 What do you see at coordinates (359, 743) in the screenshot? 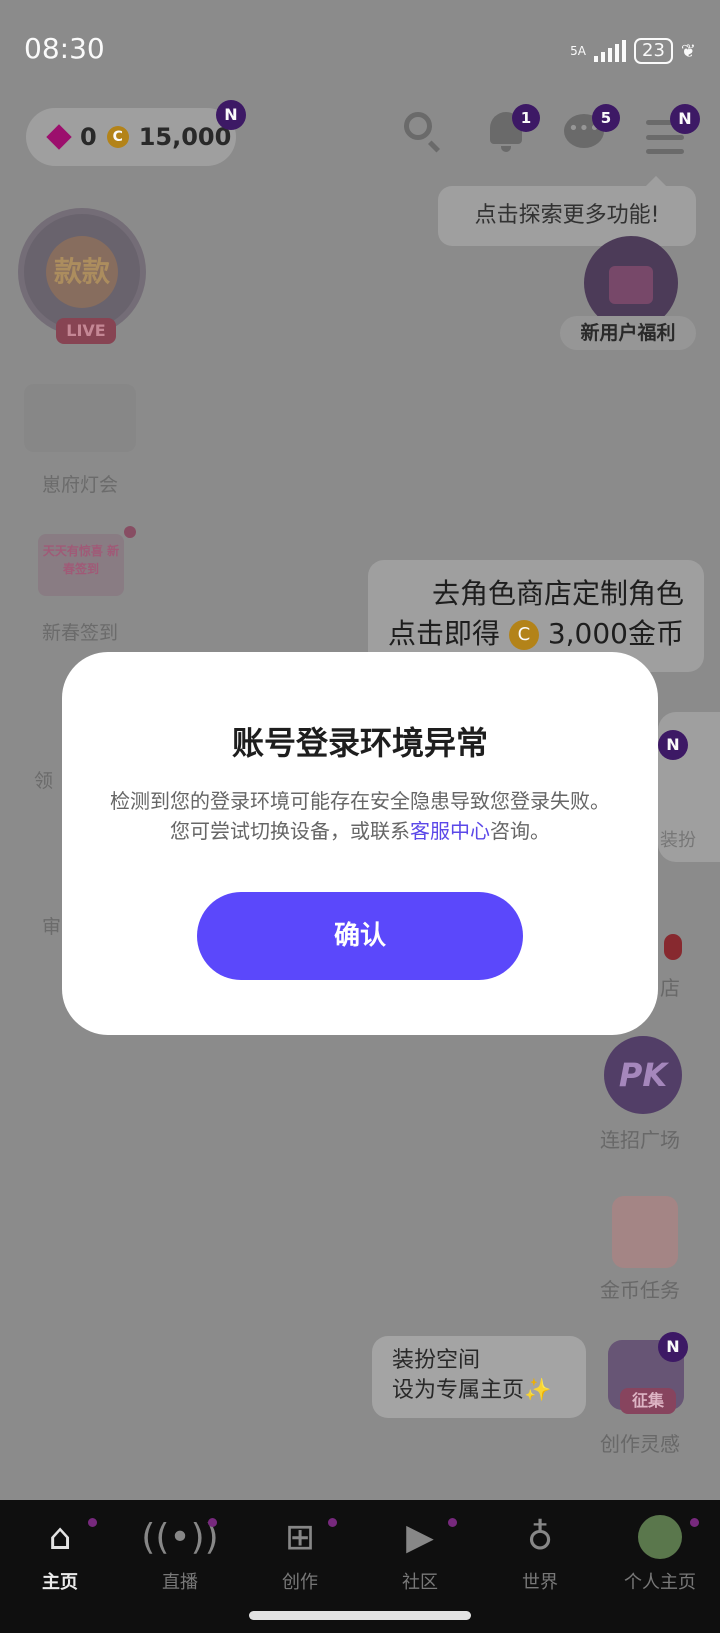
I see `dialog-title: 账号登录环境异常` at bounding box center [359, 743].